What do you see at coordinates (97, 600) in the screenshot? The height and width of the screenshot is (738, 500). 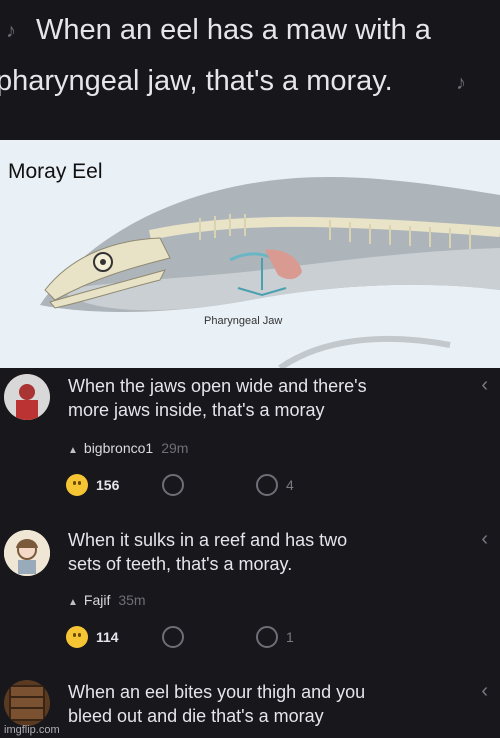 I see `username: Fajif` at bounding box center [97, 600].